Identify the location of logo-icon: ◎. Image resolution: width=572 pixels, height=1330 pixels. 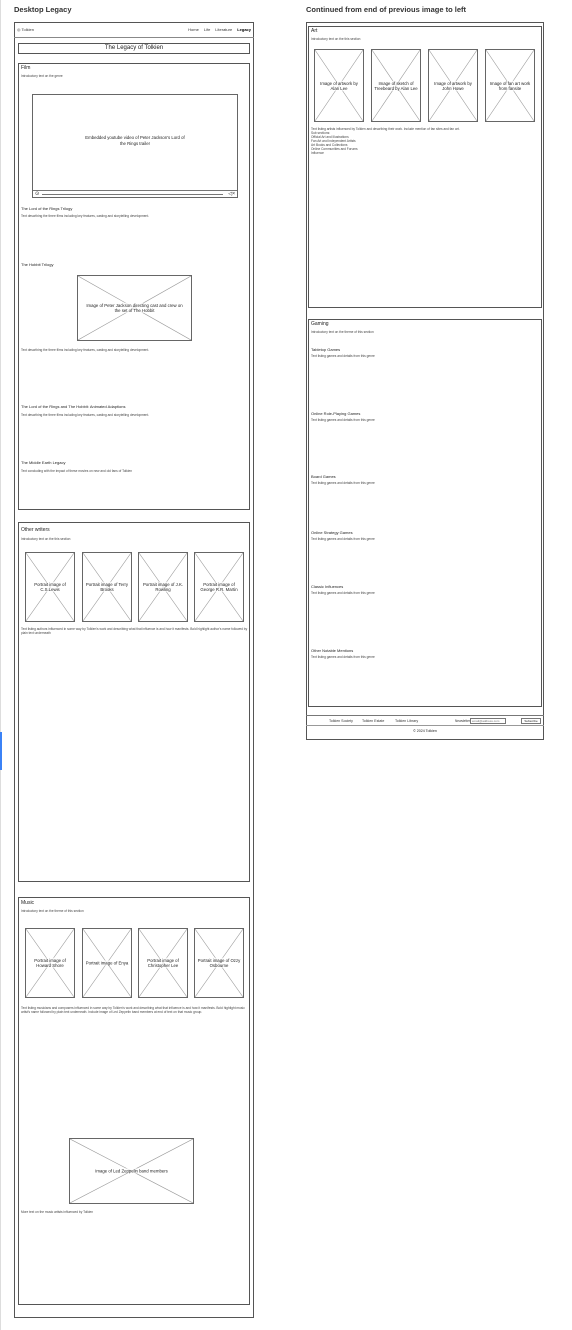
(19, 29).